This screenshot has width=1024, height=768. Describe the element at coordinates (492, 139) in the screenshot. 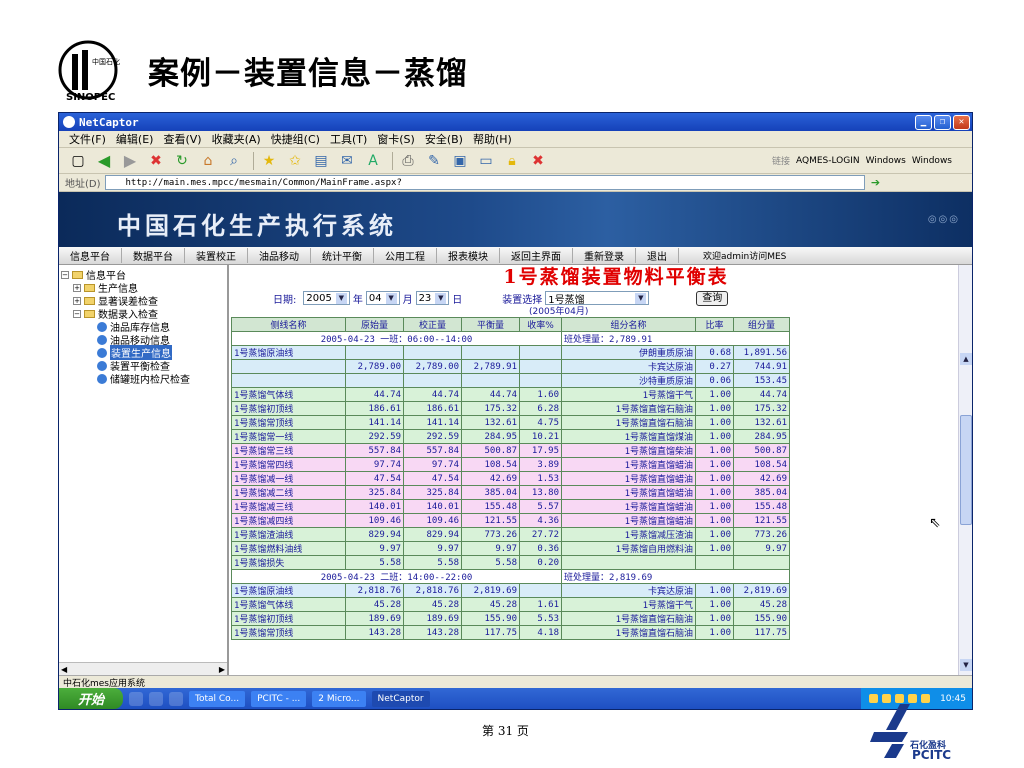

I see `menu-help: 帮助(H)` at that location.